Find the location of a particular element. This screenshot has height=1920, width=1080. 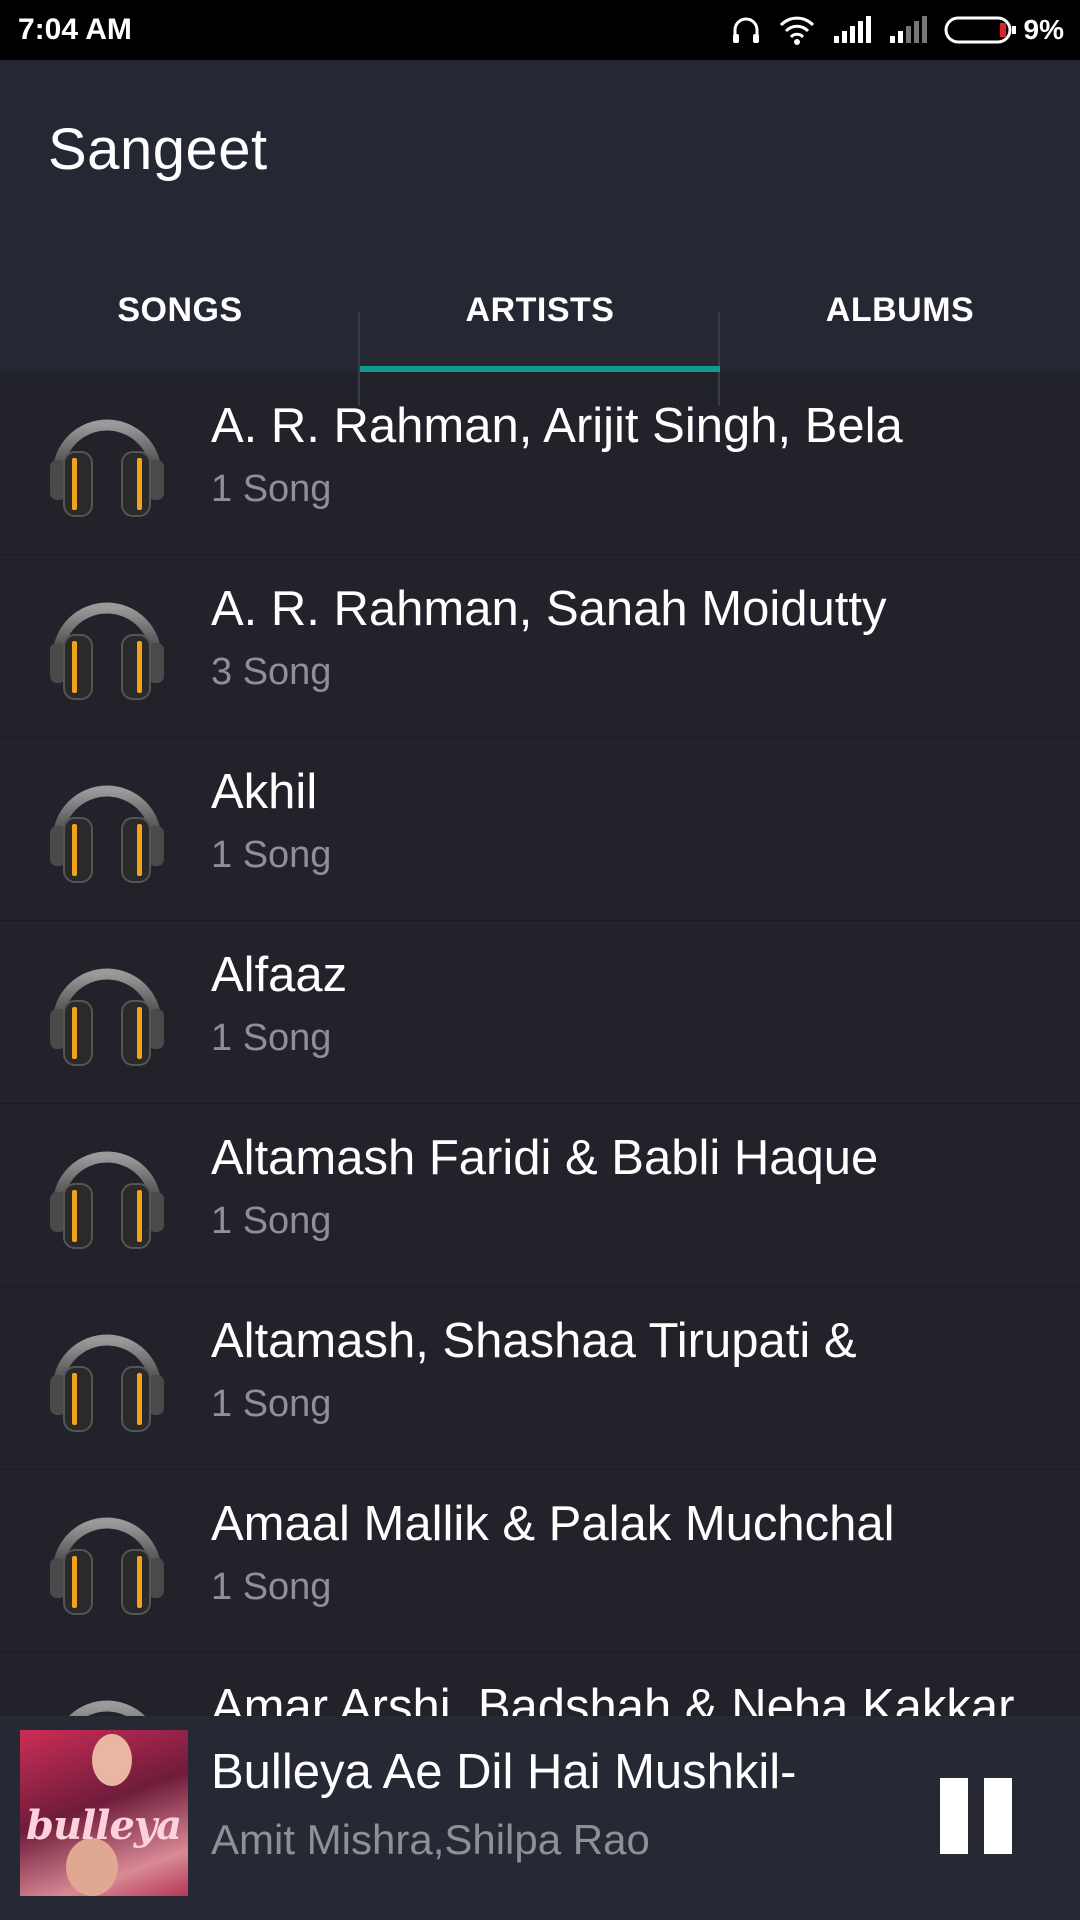

artist-song-count: 3 Song is located at coordinates (271, 672).